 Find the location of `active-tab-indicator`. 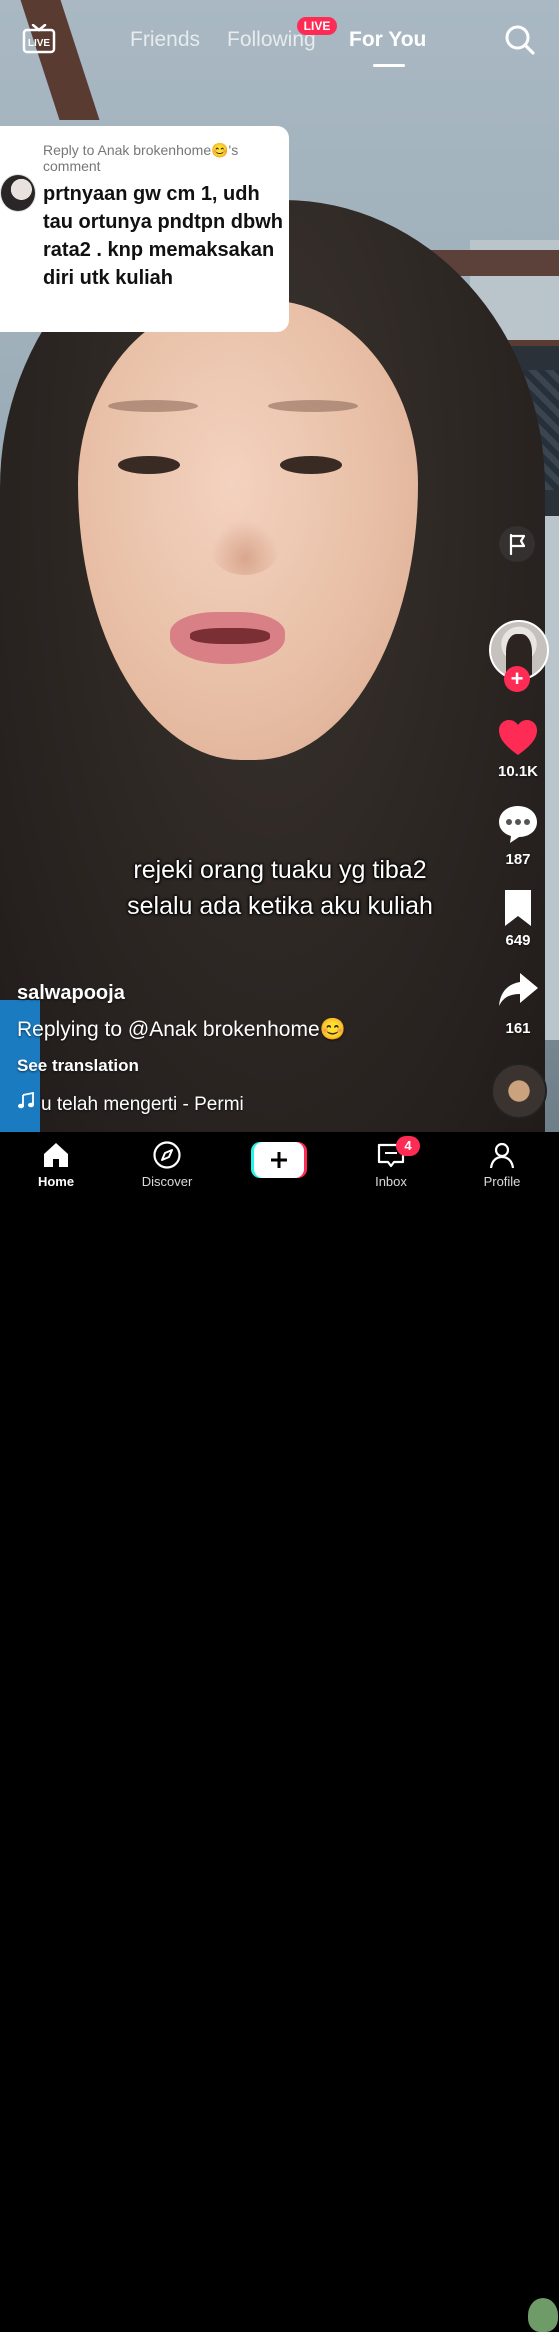

active-tab-indicator is located at coordinates (389, 65).